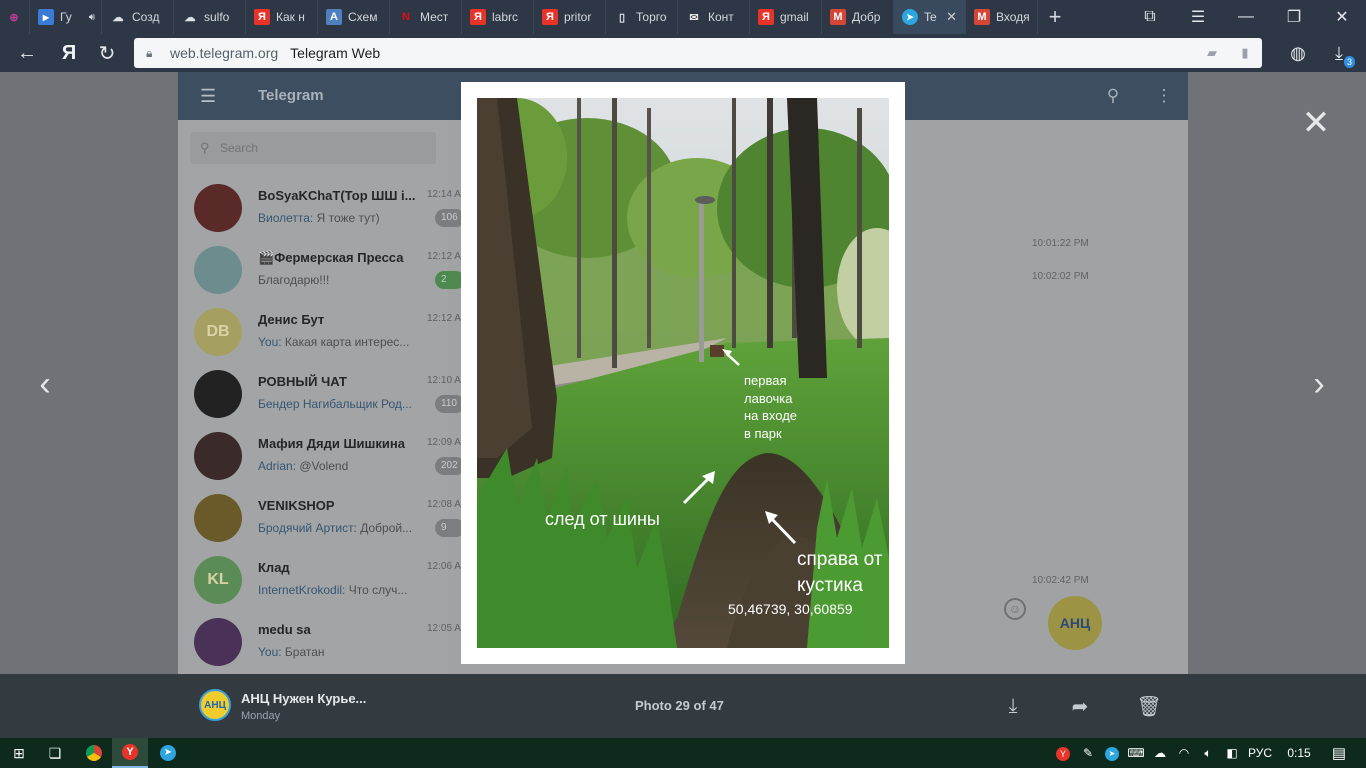 Image resolution: width=1366 pixels, height=768 pixels. Describe the element at coordinates (1294, 17) in the screenshot. I see `restore-button: ❐` at that location.